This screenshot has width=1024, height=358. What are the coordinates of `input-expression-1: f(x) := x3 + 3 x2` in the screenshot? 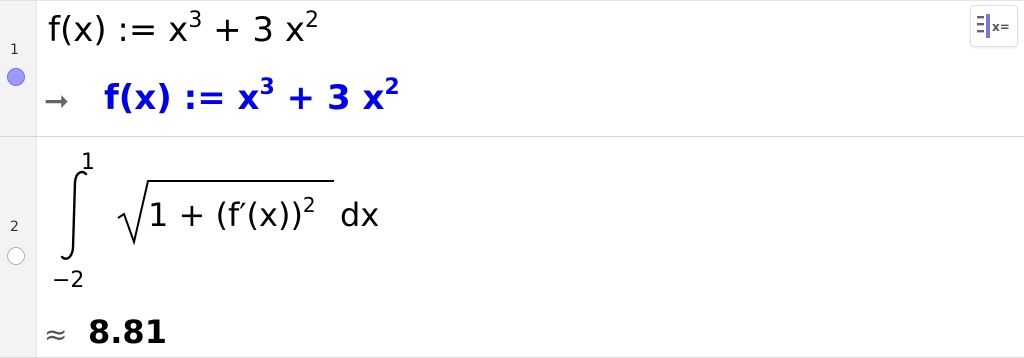 It's located at (183, 29).